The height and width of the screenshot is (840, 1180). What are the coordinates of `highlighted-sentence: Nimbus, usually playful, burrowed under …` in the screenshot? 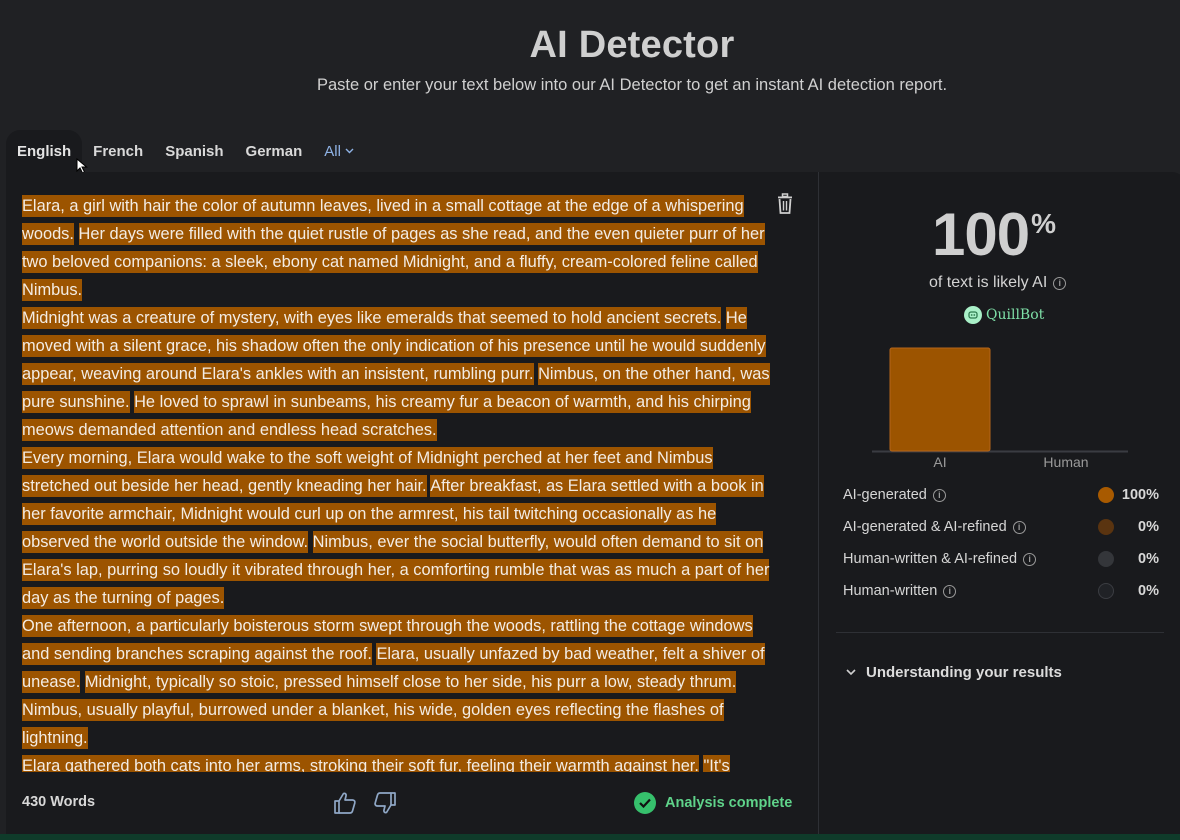 It's located at (373, 724).